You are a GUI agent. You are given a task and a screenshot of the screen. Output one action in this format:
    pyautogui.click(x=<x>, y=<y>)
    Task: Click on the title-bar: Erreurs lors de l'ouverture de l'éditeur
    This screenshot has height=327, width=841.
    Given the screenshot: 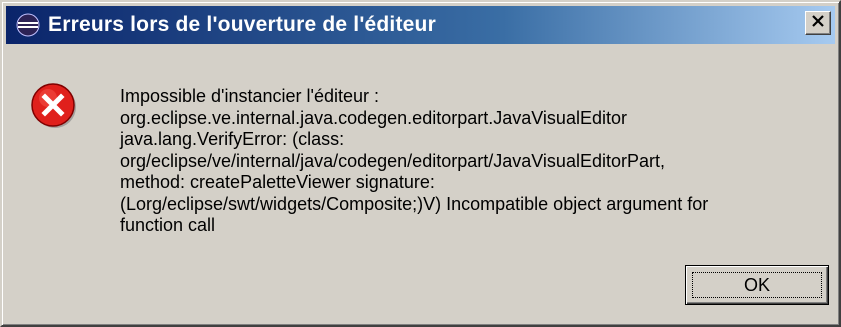 What is the action you would take?
    pyautogui.click(x=420, y=25)
    